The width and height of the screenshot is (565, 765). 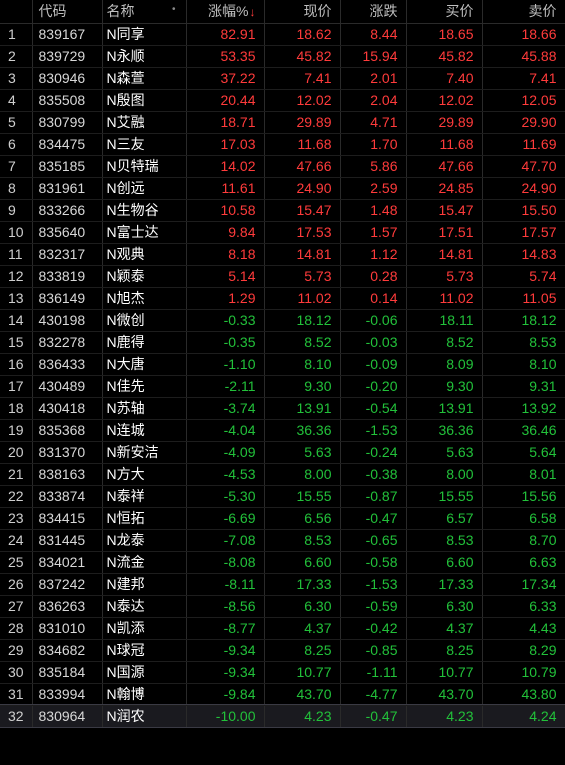 I want to click on row-index: 21, so click(x=16, y=474).